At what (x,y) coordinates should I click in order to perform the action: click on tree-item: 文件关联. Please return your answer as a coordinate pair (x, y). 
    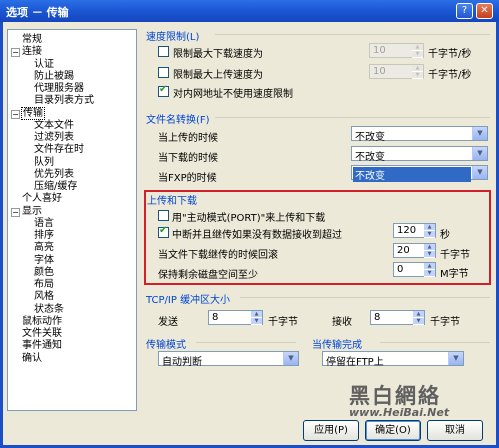
    Looking at the image, I should click on (42, 334).